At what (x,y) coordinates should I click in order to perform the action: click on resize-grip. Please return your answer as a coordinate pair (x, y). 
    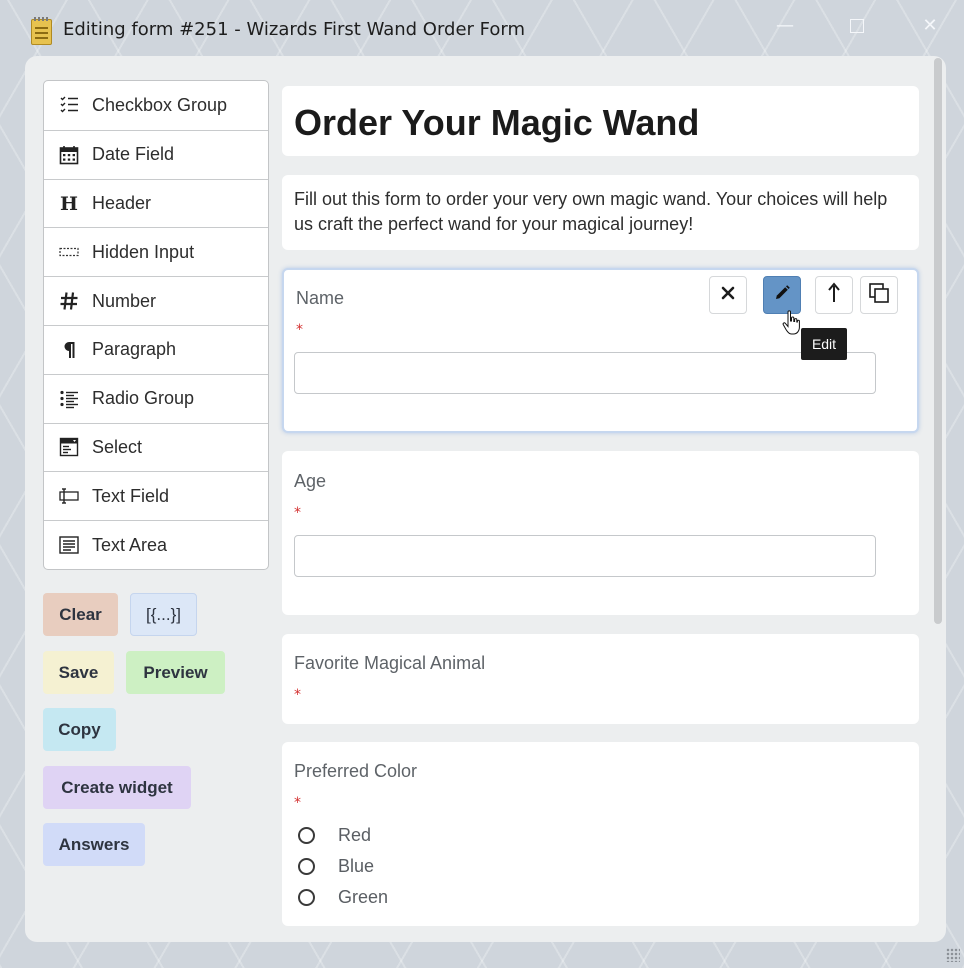
    Looking at the image, I should click on (953, 955).